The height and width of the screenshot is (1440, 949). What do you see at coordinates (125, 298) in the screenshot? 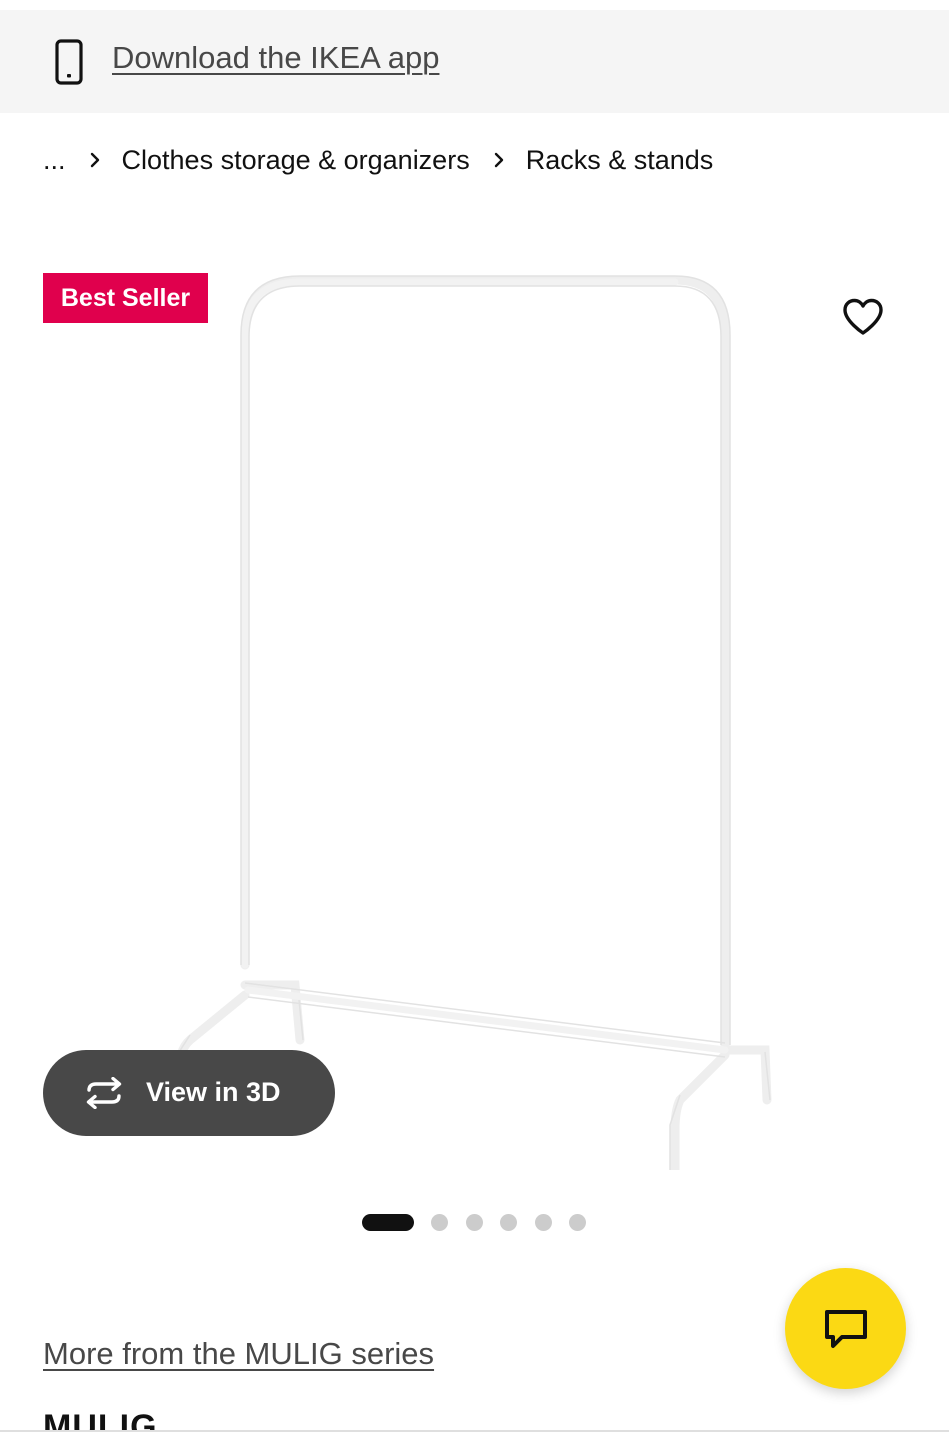
I see `best-seller-badge: Best Seller` at bounding box center [125, 298].